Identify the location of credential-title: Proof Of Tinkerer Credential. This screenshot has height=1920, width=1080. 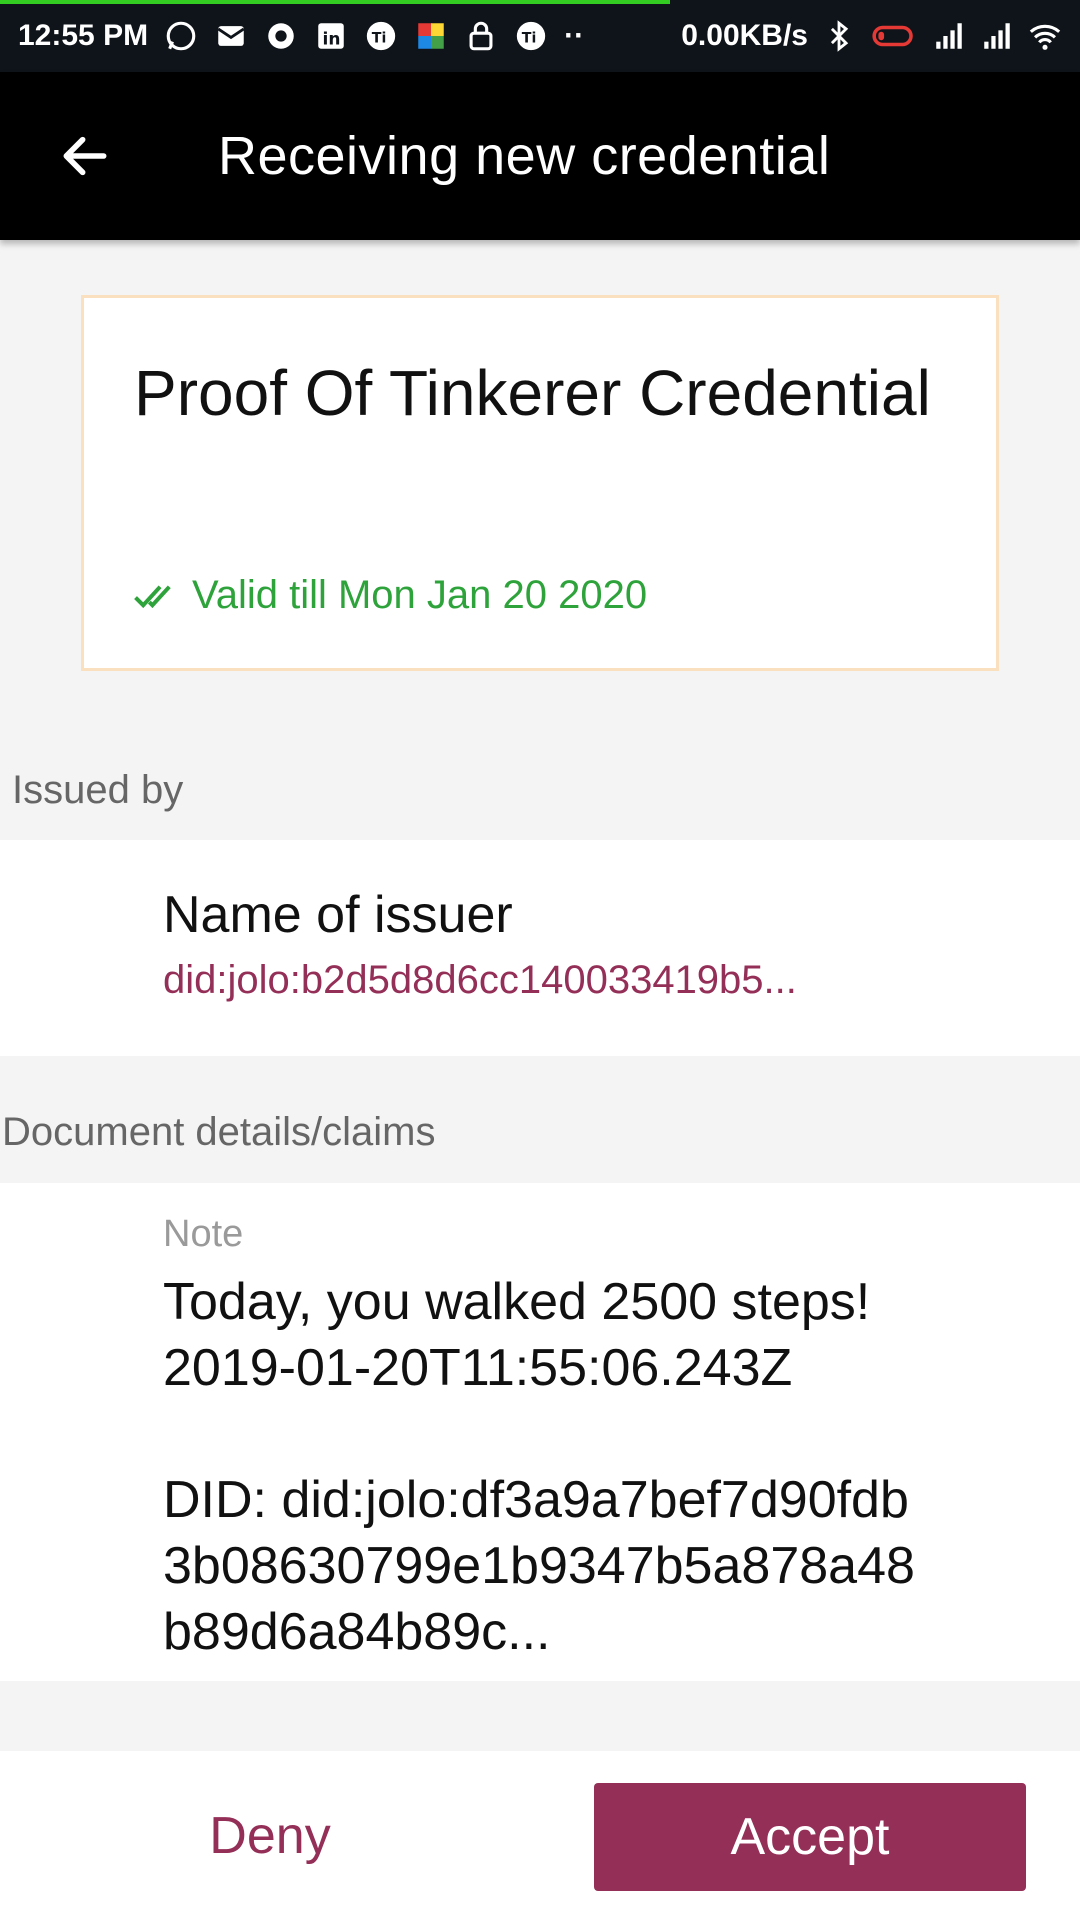
(532, 393).